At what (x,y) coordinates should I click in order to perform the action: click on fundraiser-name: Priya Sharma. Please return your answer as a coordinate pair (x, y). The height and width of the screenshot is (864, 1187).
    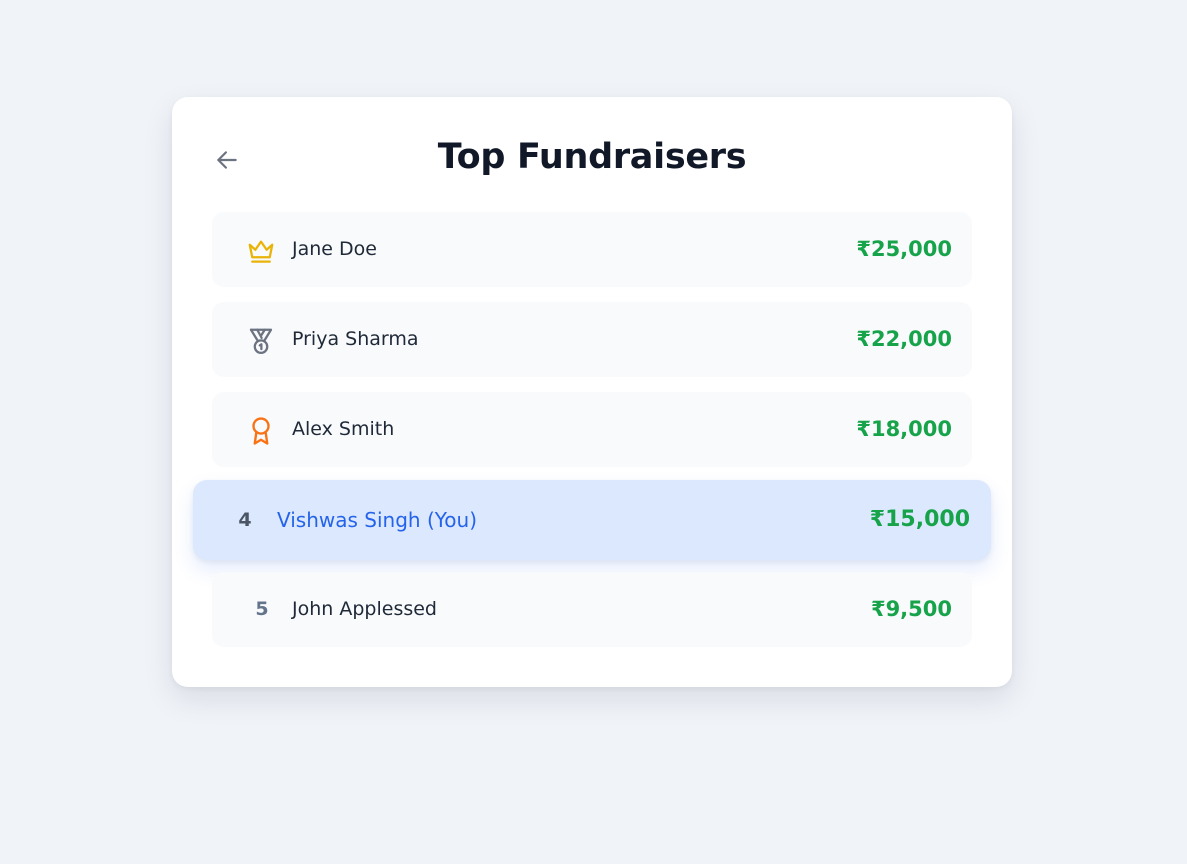
    Looking at the image, I should click on (355, 339).